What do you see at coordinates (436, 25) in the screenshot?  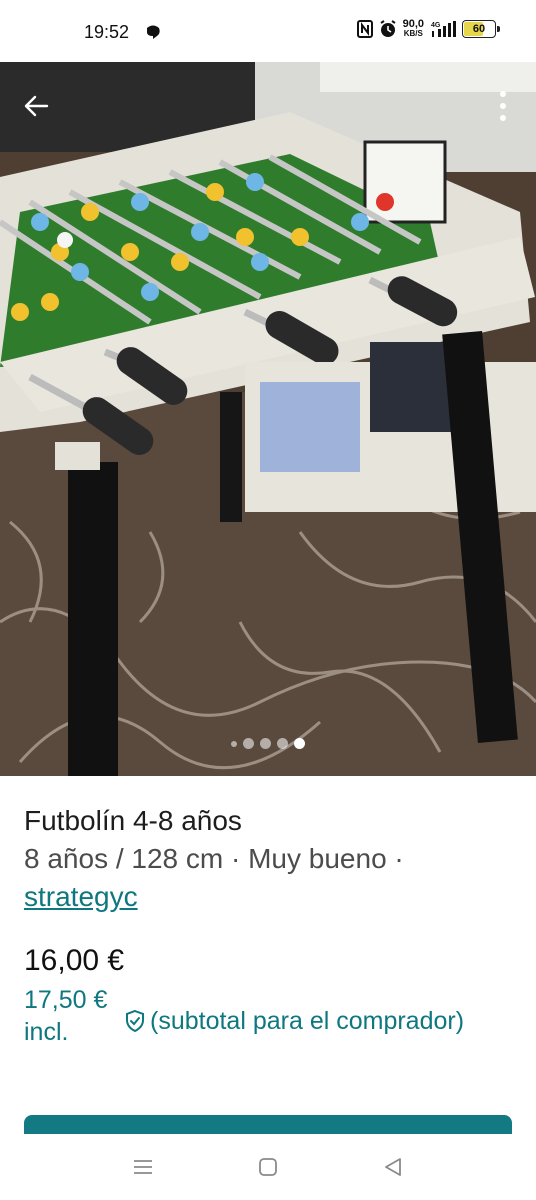 I see `network-type-label: 4G` at bounding box center [436, 25].